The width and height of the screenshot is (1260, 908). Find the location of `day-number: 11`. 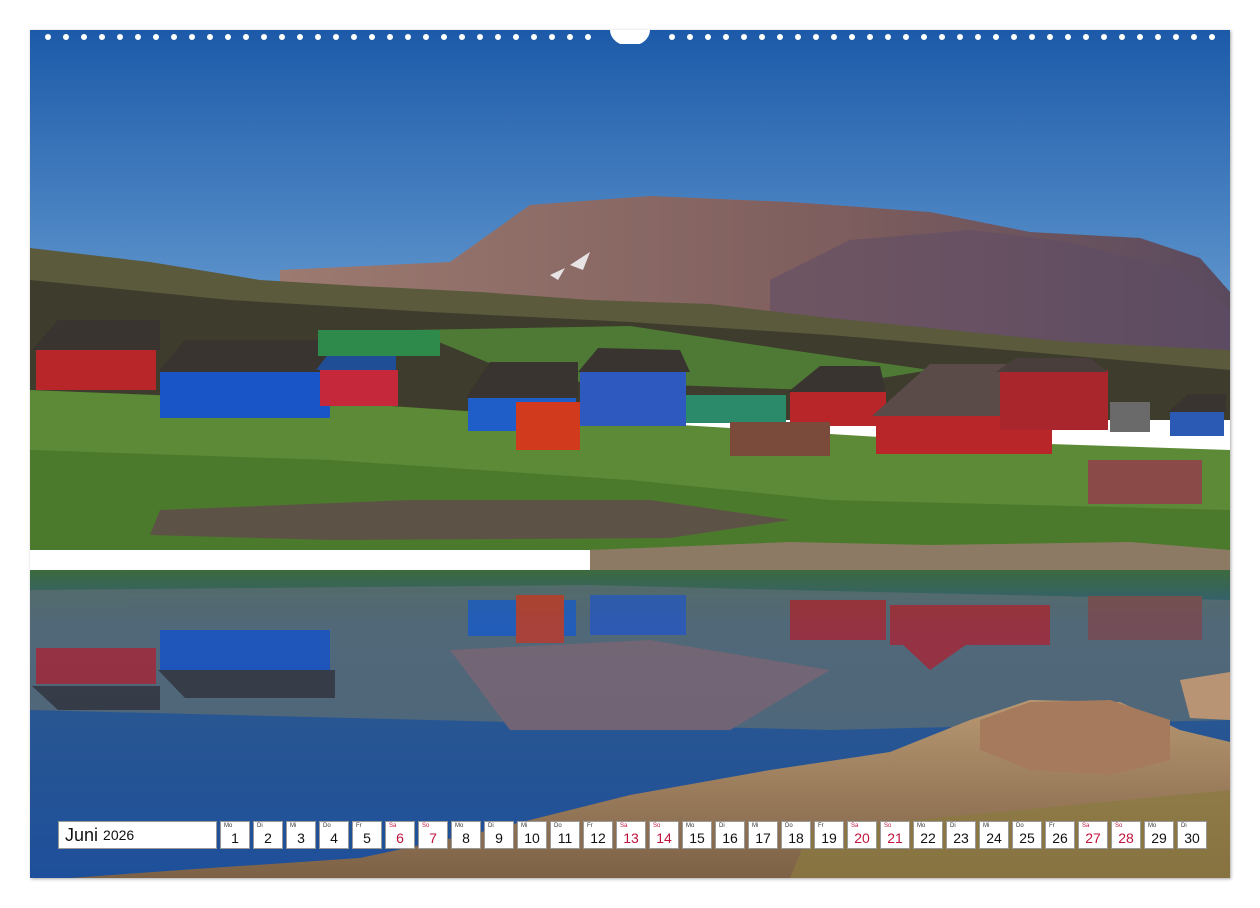

day-number: 11 is located at coordinates (565, 838).